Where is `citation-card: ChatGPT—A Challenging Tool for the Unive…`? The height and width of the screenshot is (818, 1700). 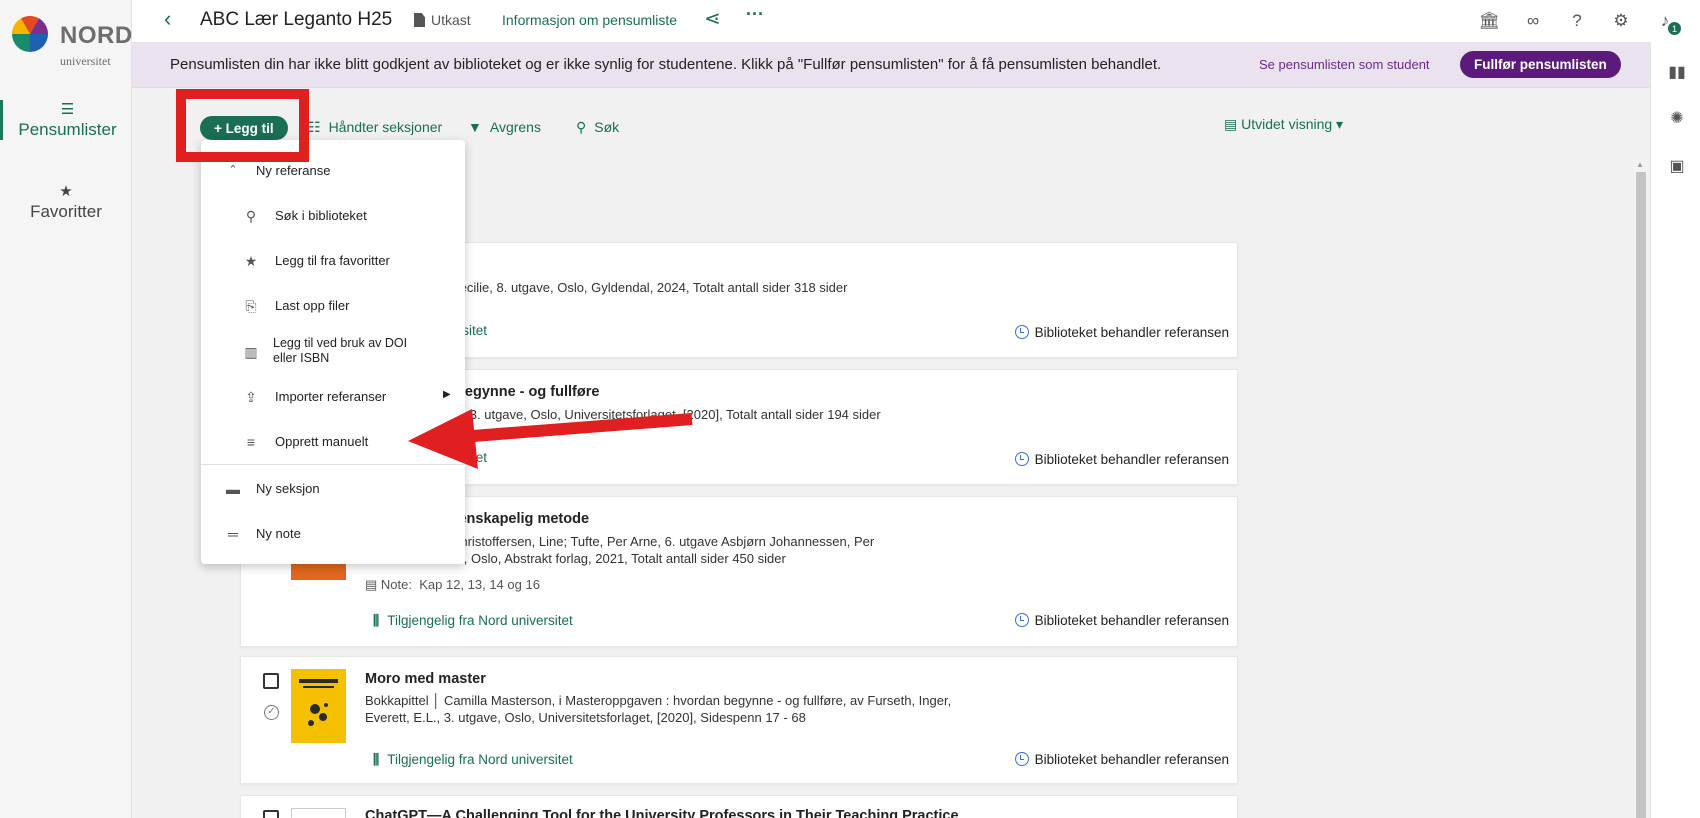
citation-card: ChatGPT—A Challenging Tool for the Unive… is located at coordinates (739, 806).